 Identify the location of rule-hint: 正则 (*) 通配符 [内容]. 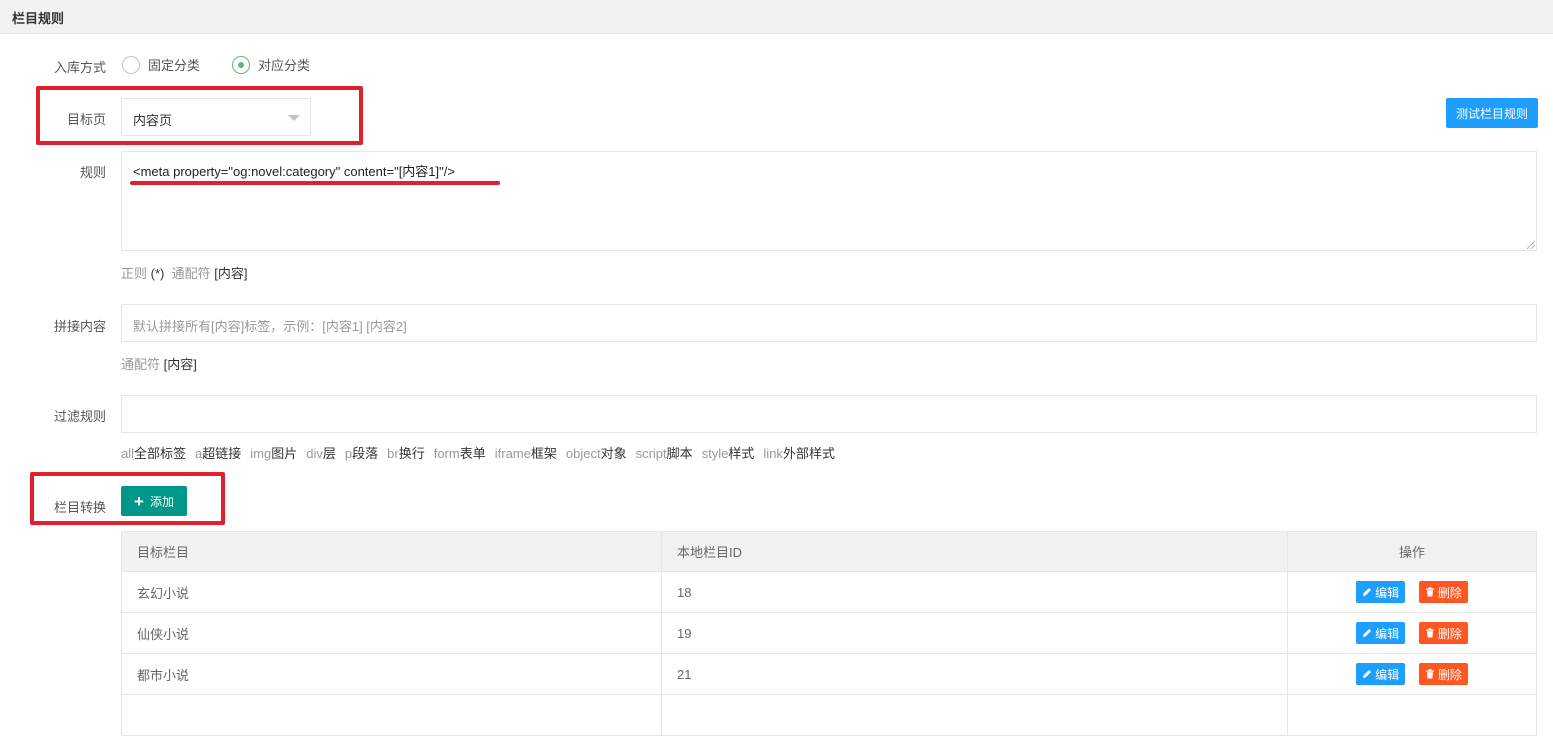
(184, 272).